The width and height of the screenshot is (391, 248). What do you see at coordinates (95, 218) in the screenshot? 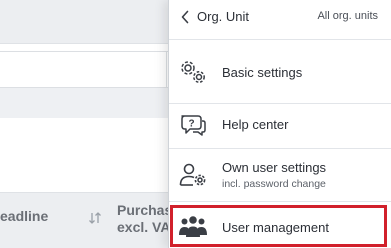
I see `sort-arrows-icon` at bounding box center [95, 218].